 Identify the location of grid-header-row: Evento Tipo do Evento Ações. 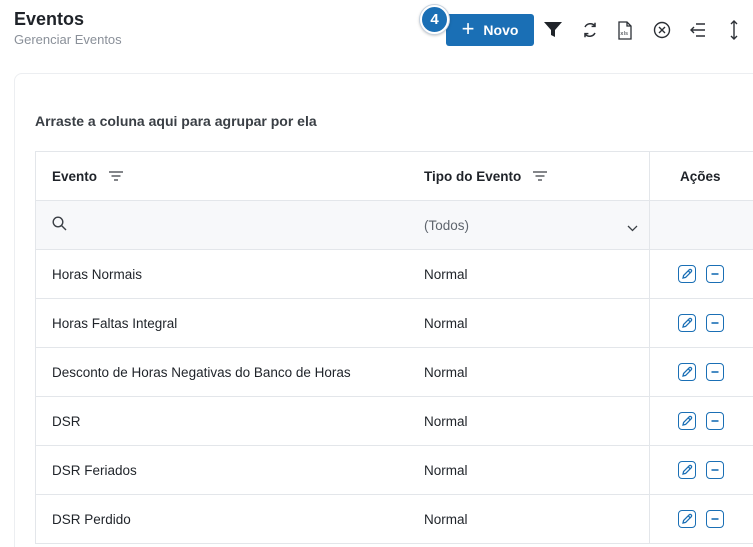
(394, 176).